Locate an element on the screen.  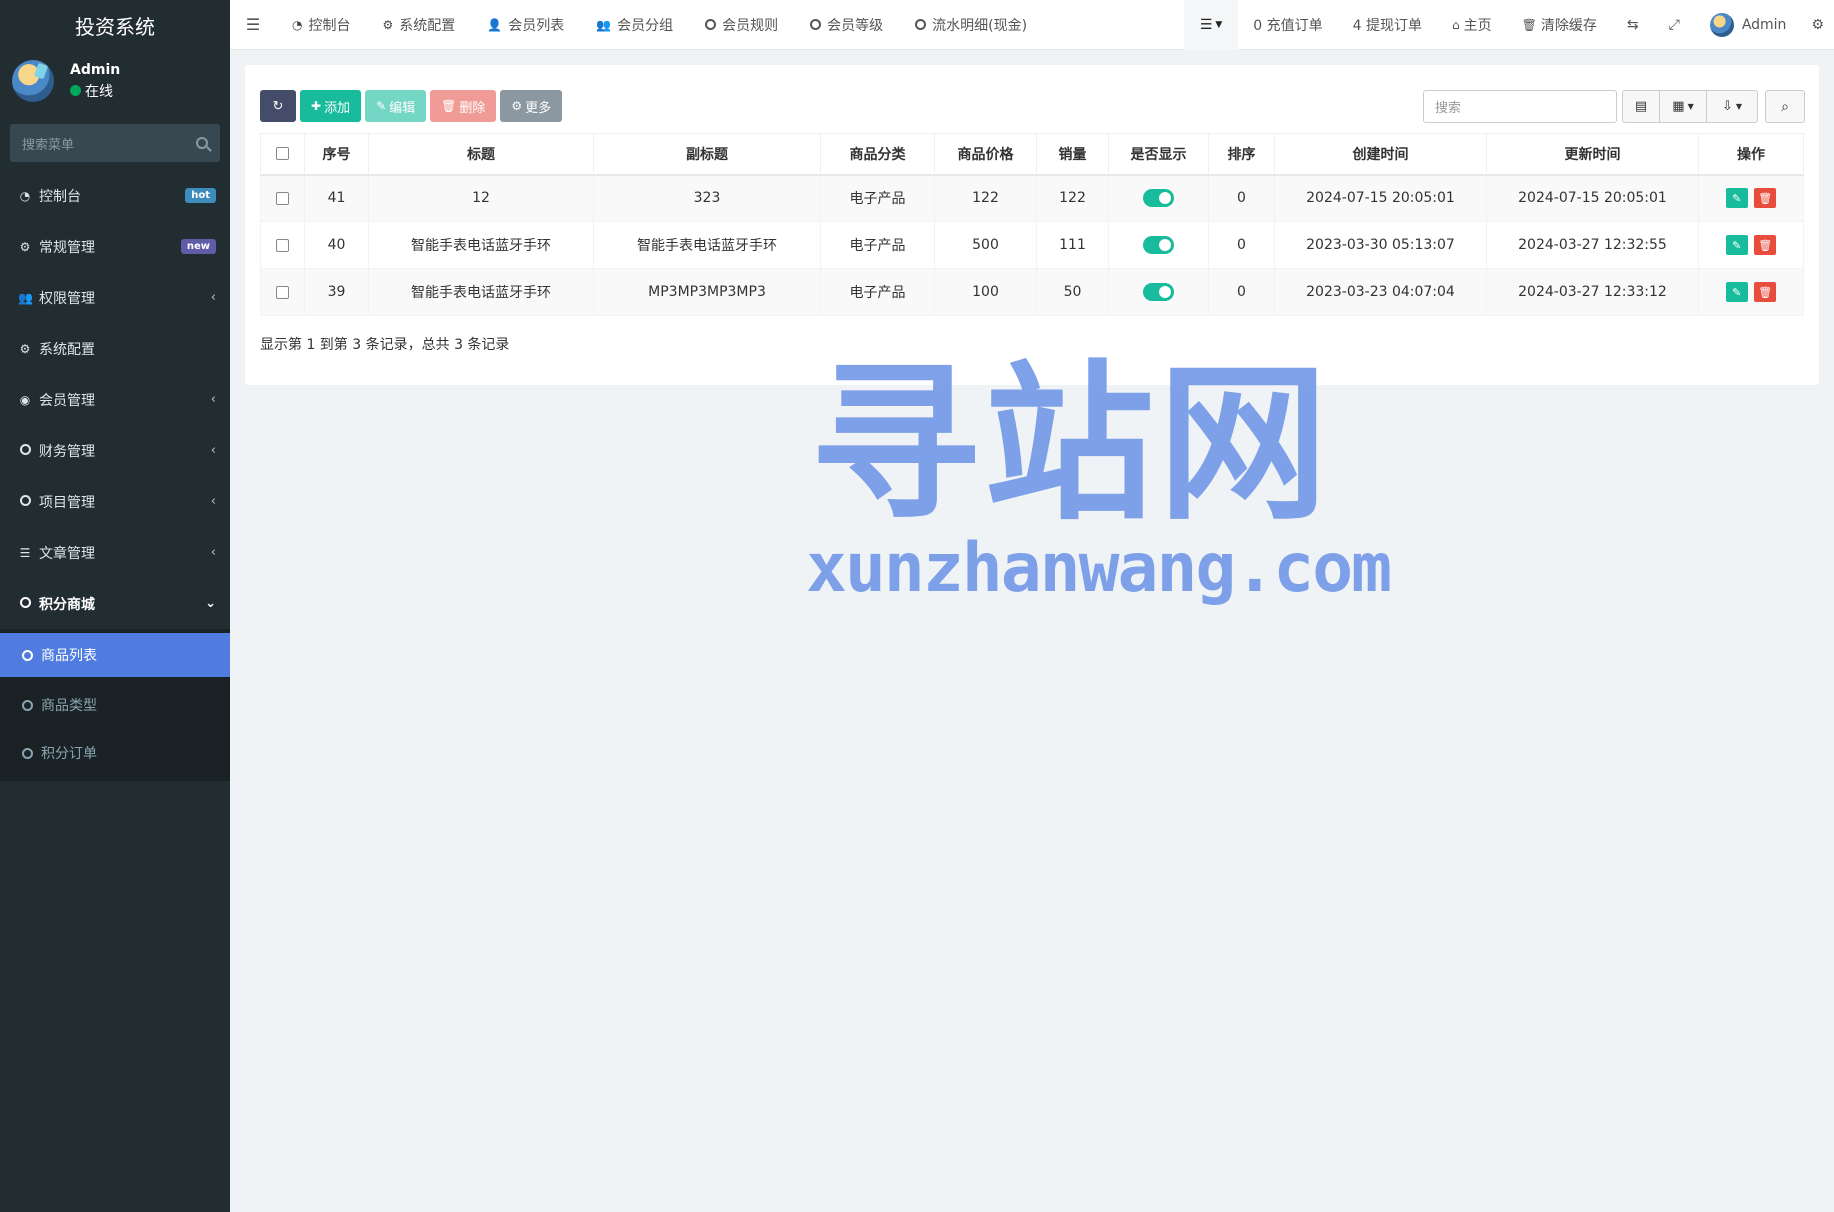
sidebar-item-dashboard: ◔ 控制台 hot is located at coordinates (115, 195).